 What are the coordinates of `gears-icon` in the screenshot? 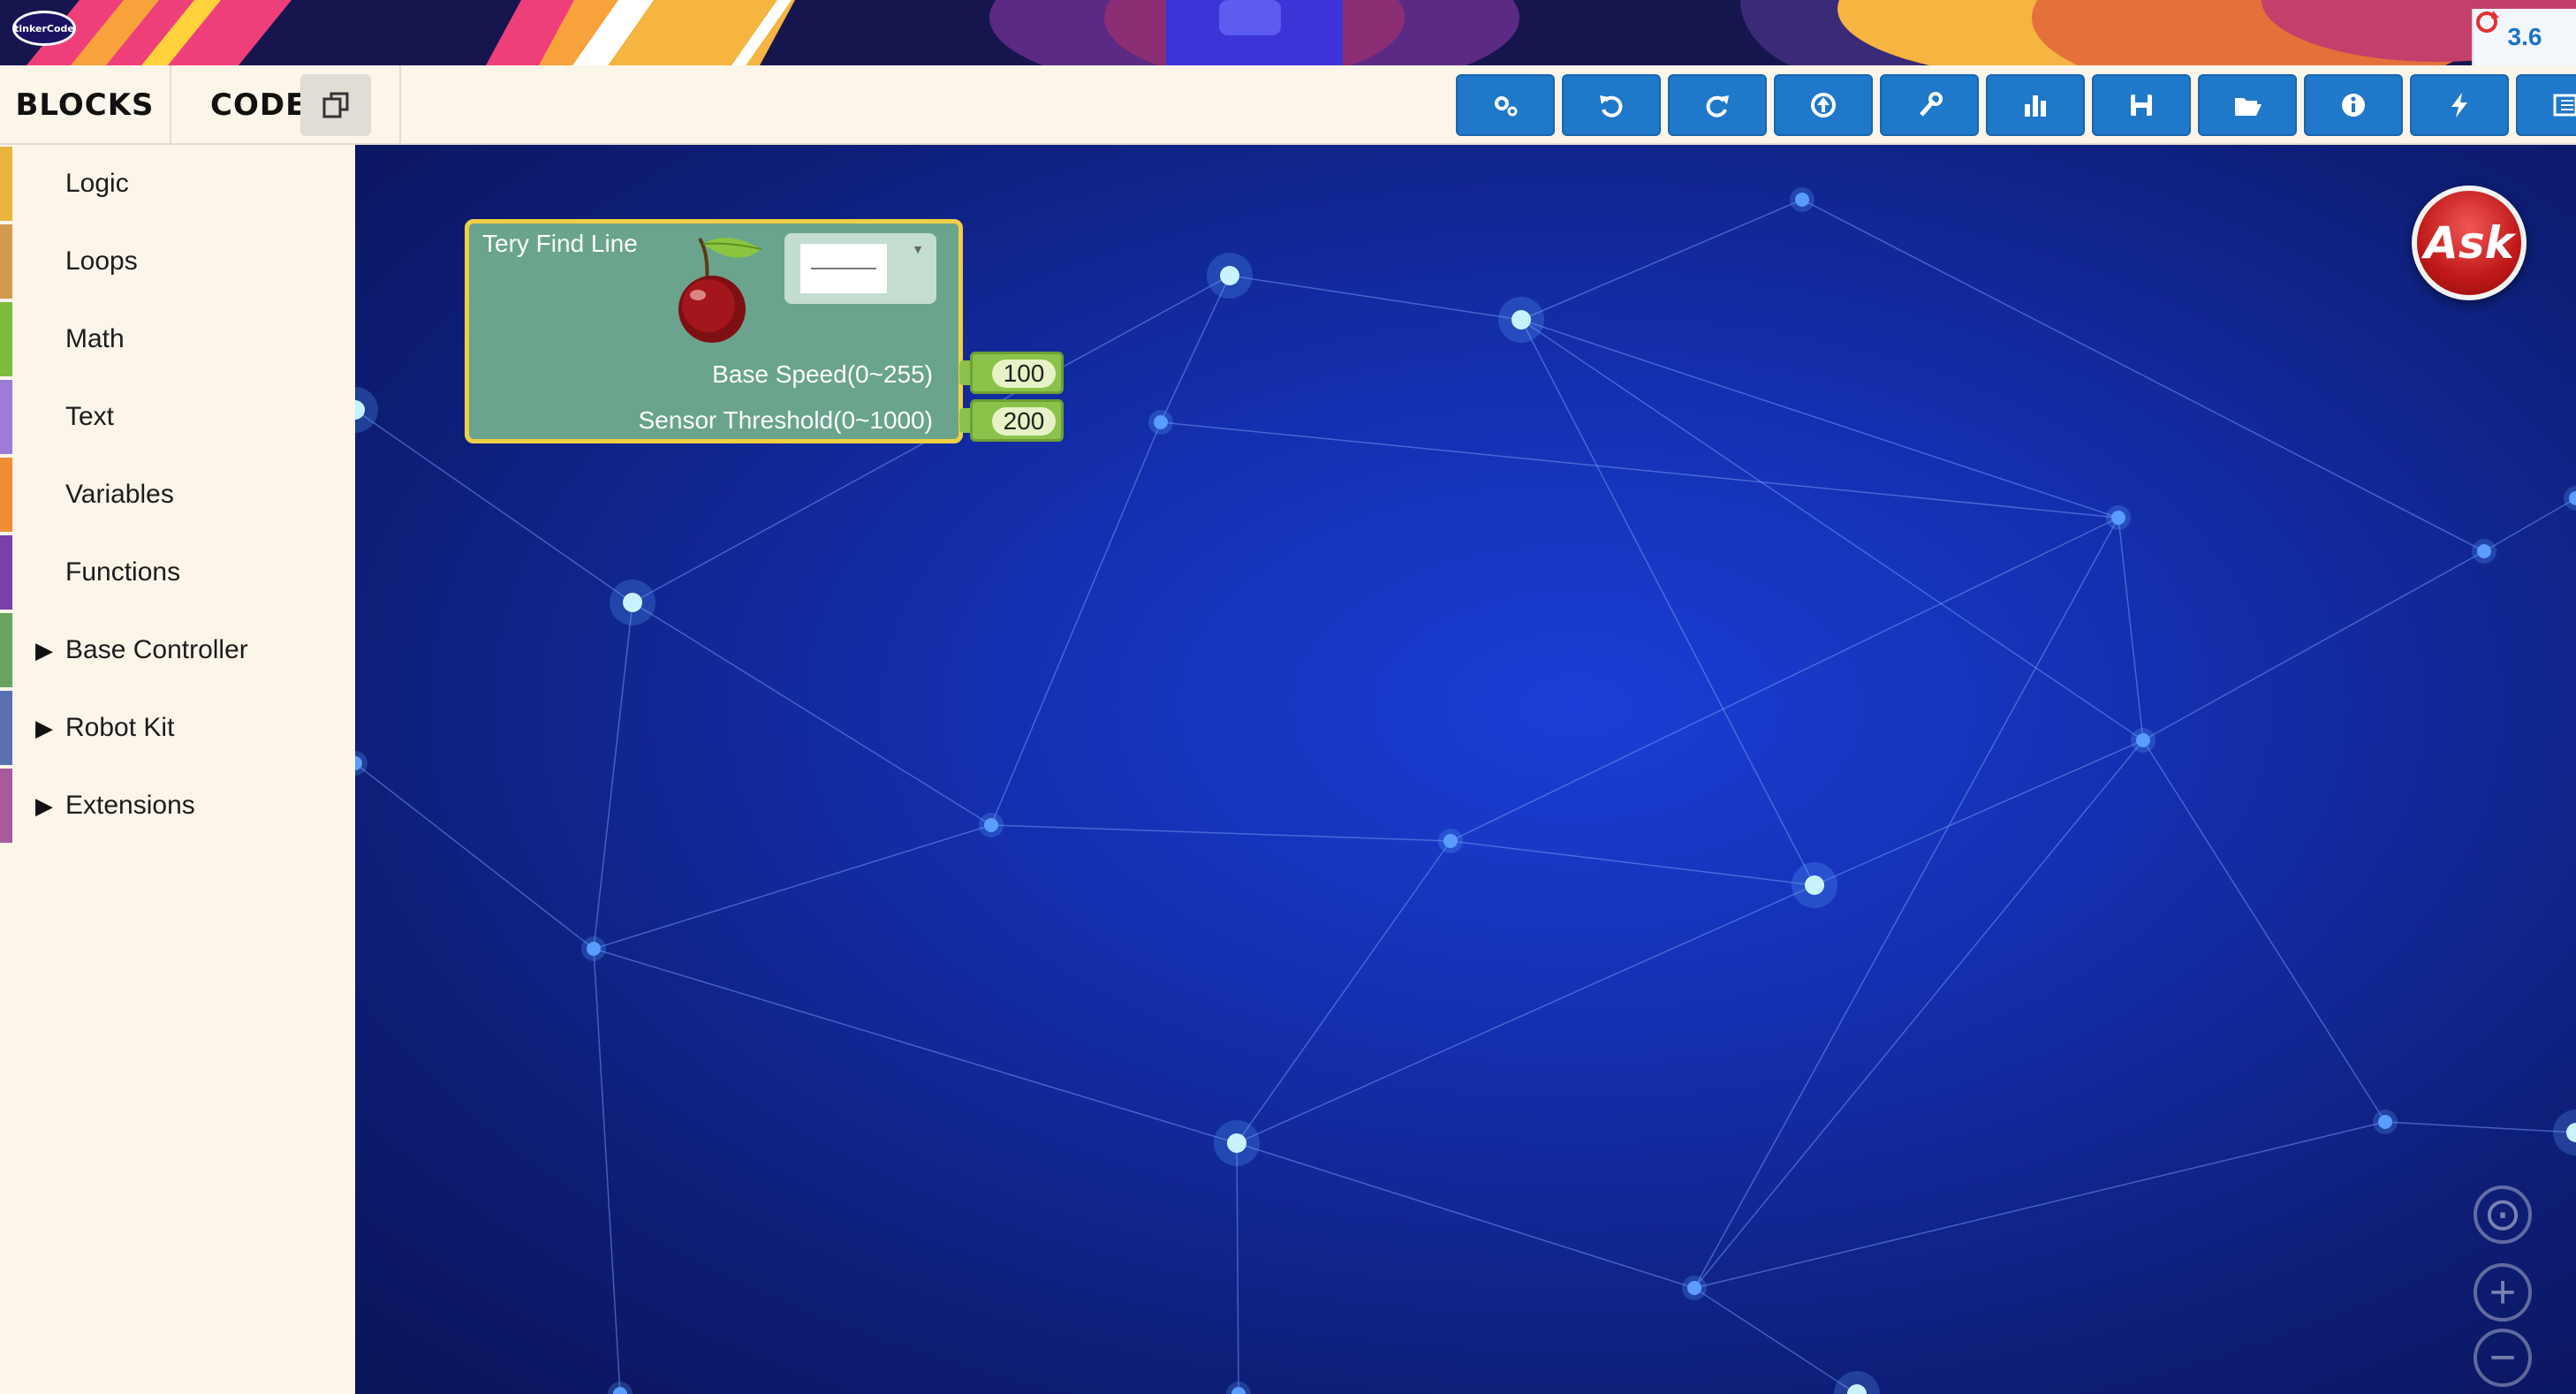 It's located at (1506, 107).